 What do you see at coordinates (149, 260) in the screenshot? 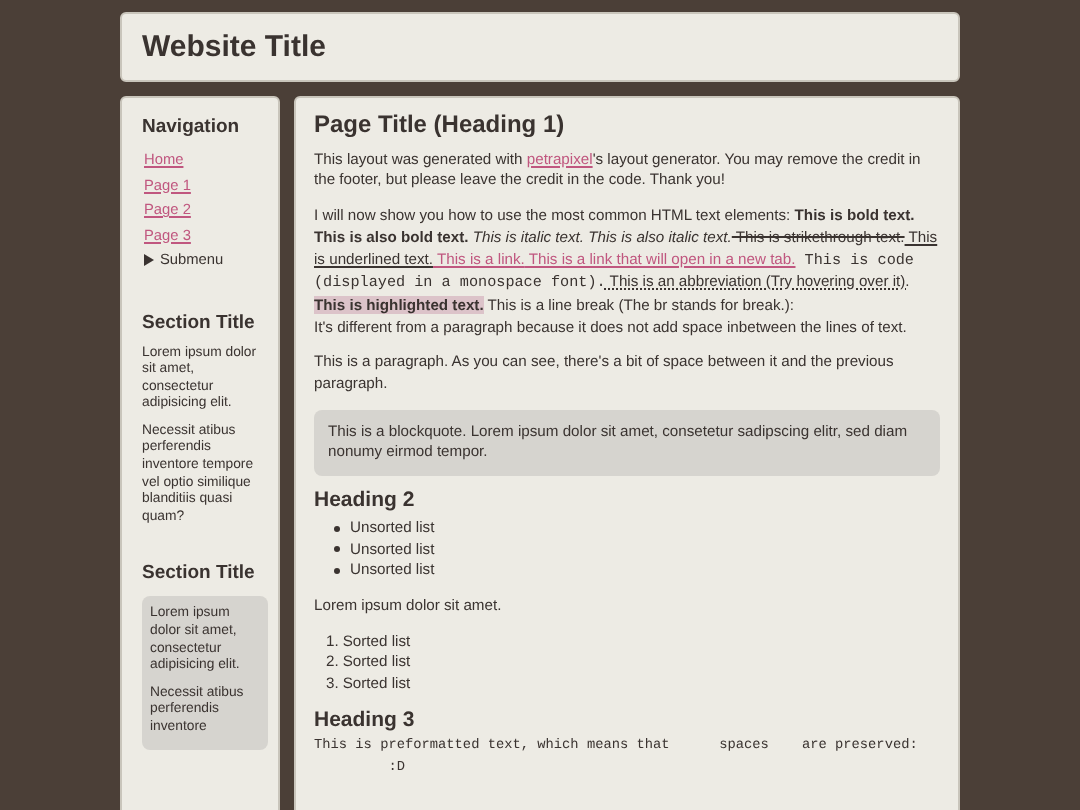
I see `triangle-icon` at bounding box center [149, 260].